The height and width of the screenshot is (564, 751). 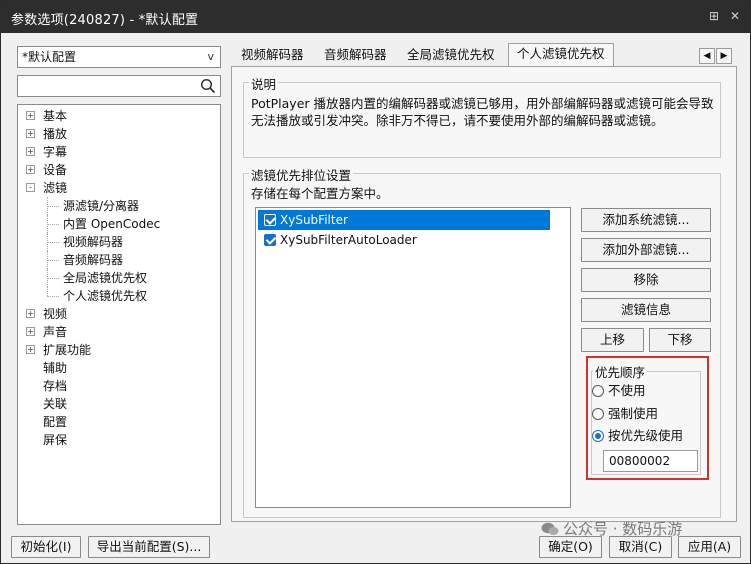 What do you see at coordinates (623, 529) in the screenshot?
I see `watermark-text: 公众号 · 数码乐游` at bounding box center [623, 529].